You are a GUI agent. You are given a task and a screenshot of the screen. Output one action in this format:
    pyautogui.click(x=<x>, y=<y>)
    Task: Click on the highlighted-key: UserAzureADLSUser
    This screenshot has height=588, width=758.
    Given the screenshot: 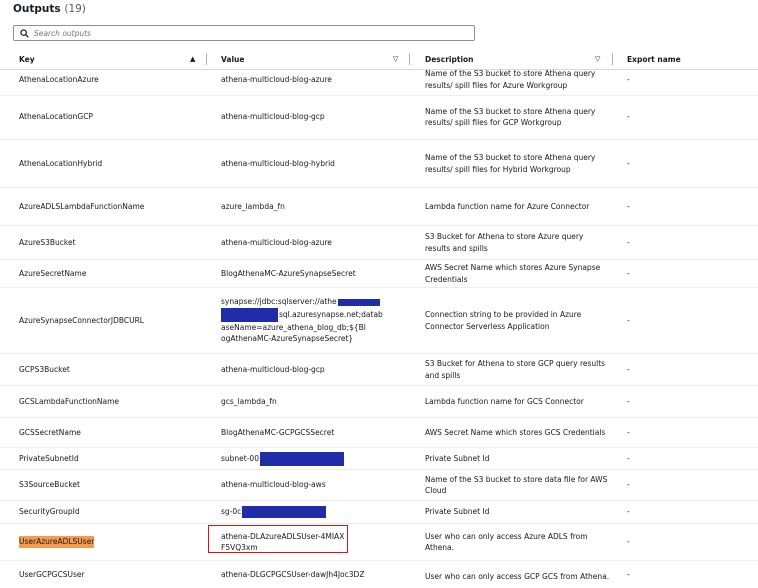 What is the action you would take?
    pyautogui.click(x=57, y=542)
    